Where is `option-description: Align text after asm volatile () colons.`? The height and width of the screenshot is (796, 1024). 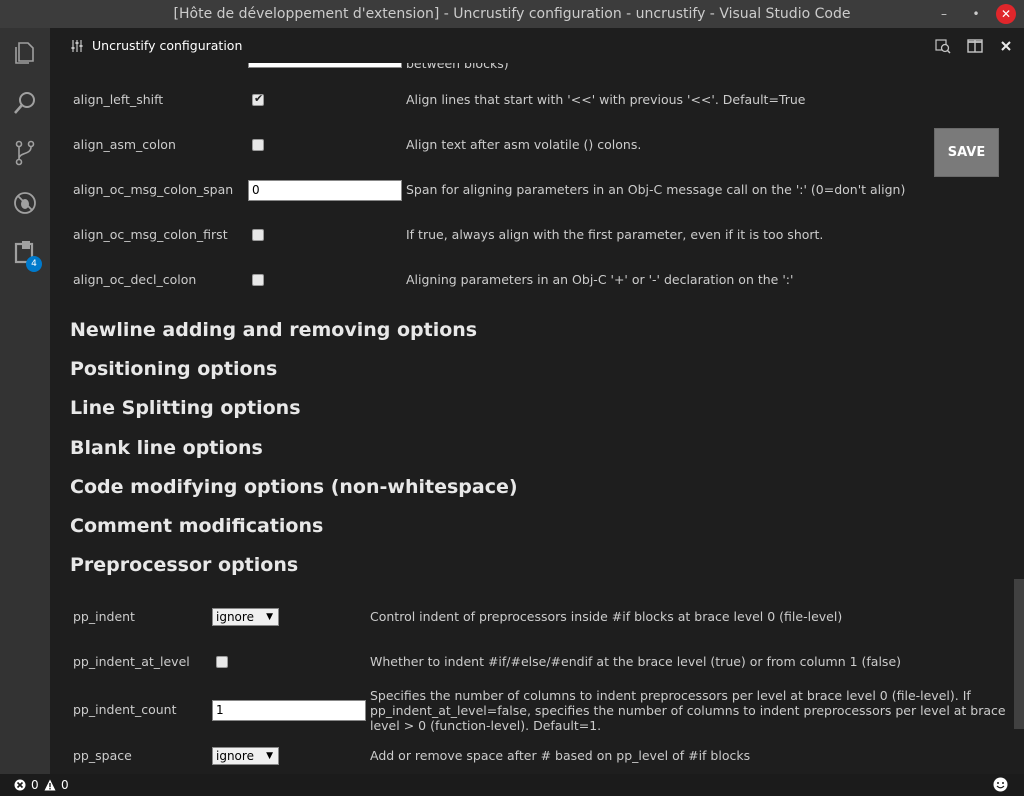
option-description: Align text after asm volatile () colons. is located at coordinates (524, 144).